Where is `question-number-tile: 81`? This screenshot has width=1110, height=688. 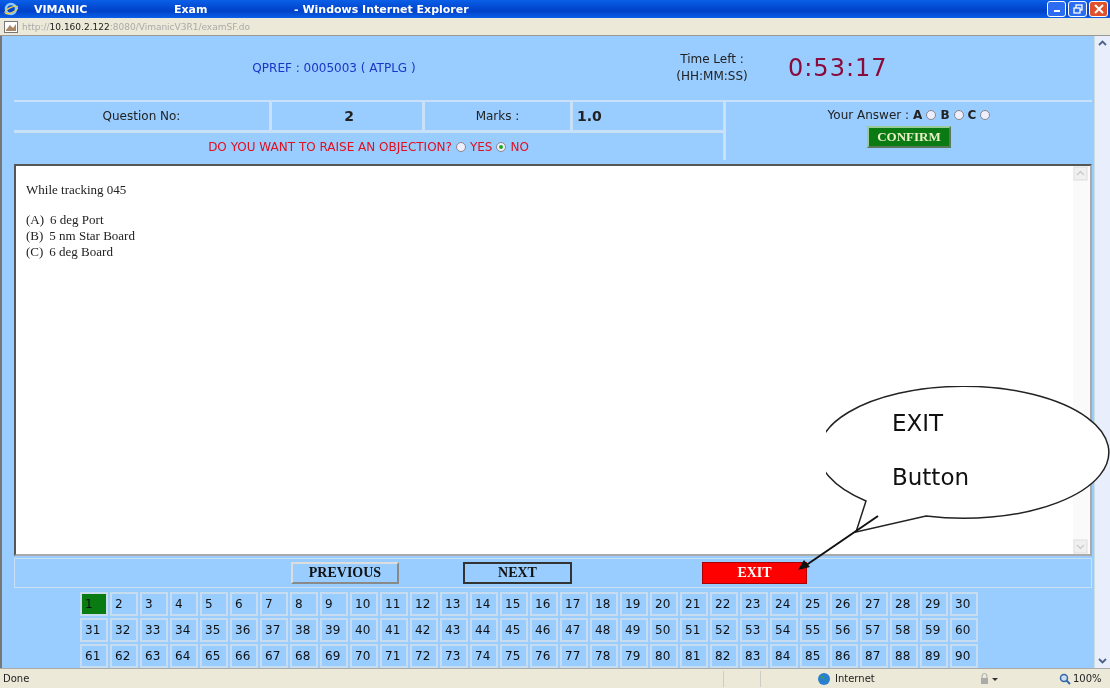
question-number-tile: 81 is located at coordinates (694, 656).